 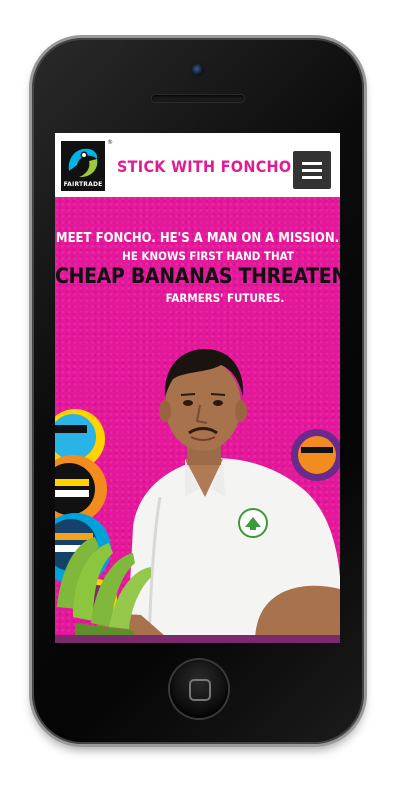 I want to click on home-square-icon, so click(x=200, y=690).